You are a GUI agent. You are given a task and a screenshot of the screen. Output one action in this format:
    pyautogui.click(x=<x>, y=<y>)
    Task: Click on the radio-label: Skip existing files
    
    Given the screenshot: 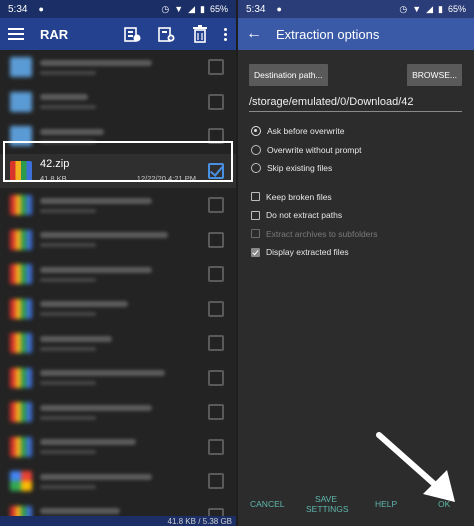 What is the action you would take?
    pyautogui.click(x=300, y=168)
    